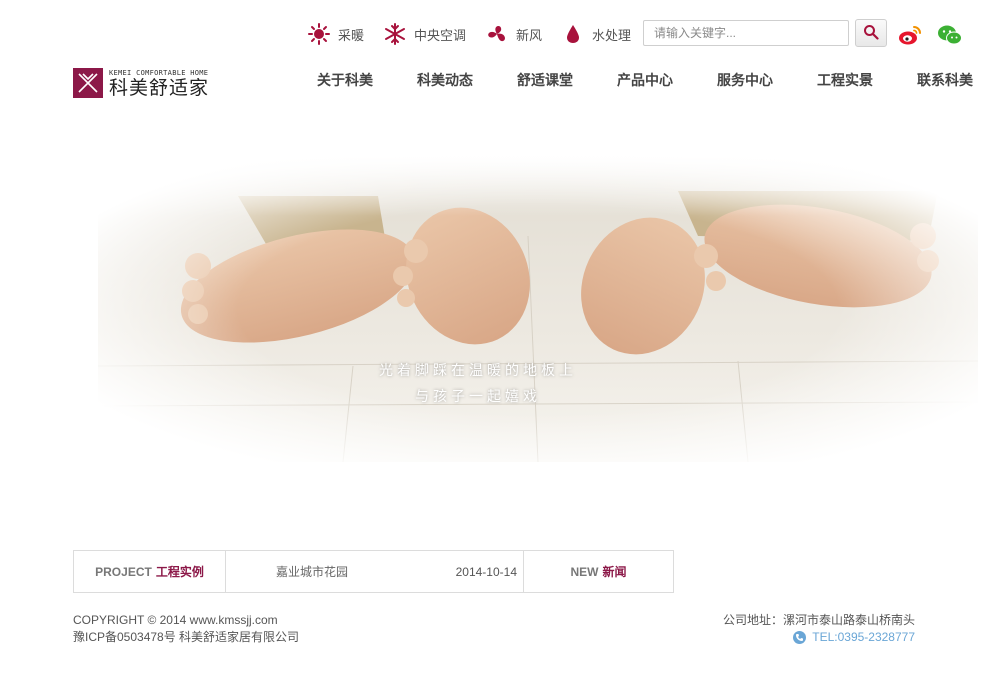  I want to click on nav-service: 服务中心, so click(767, 80).